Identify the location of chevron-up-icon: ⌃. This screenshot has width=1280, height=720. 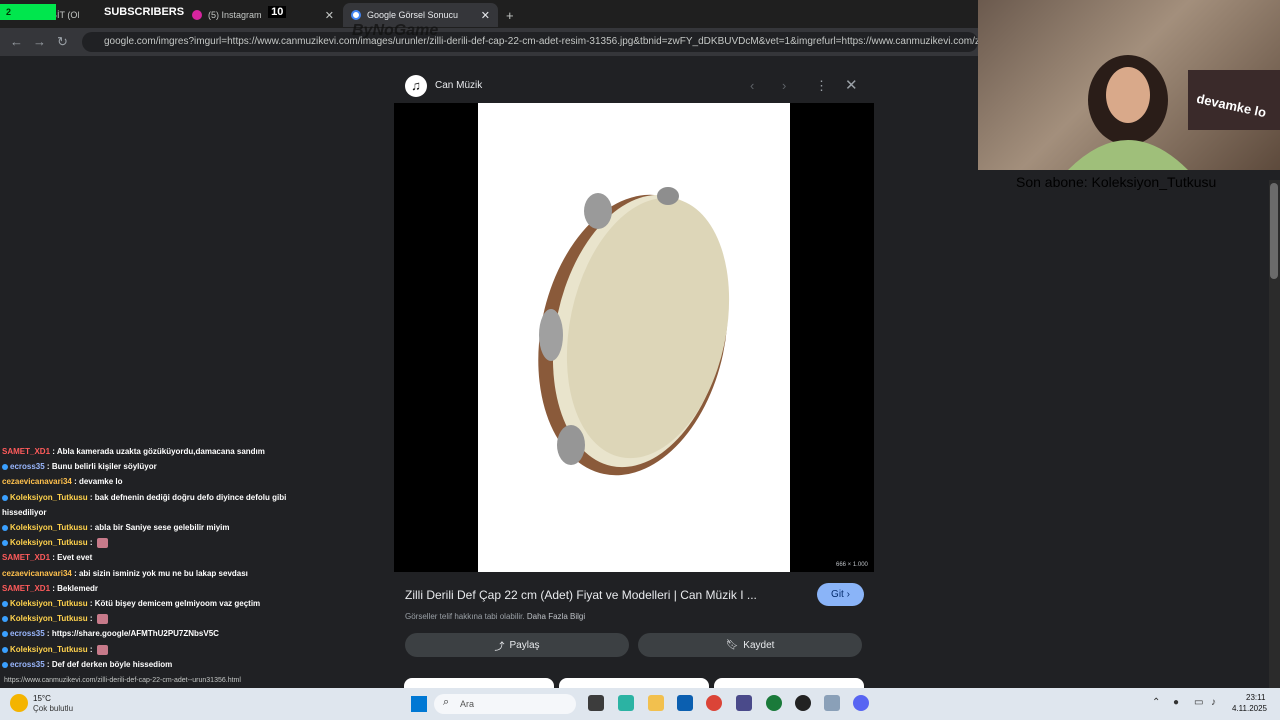
(1156, 702).